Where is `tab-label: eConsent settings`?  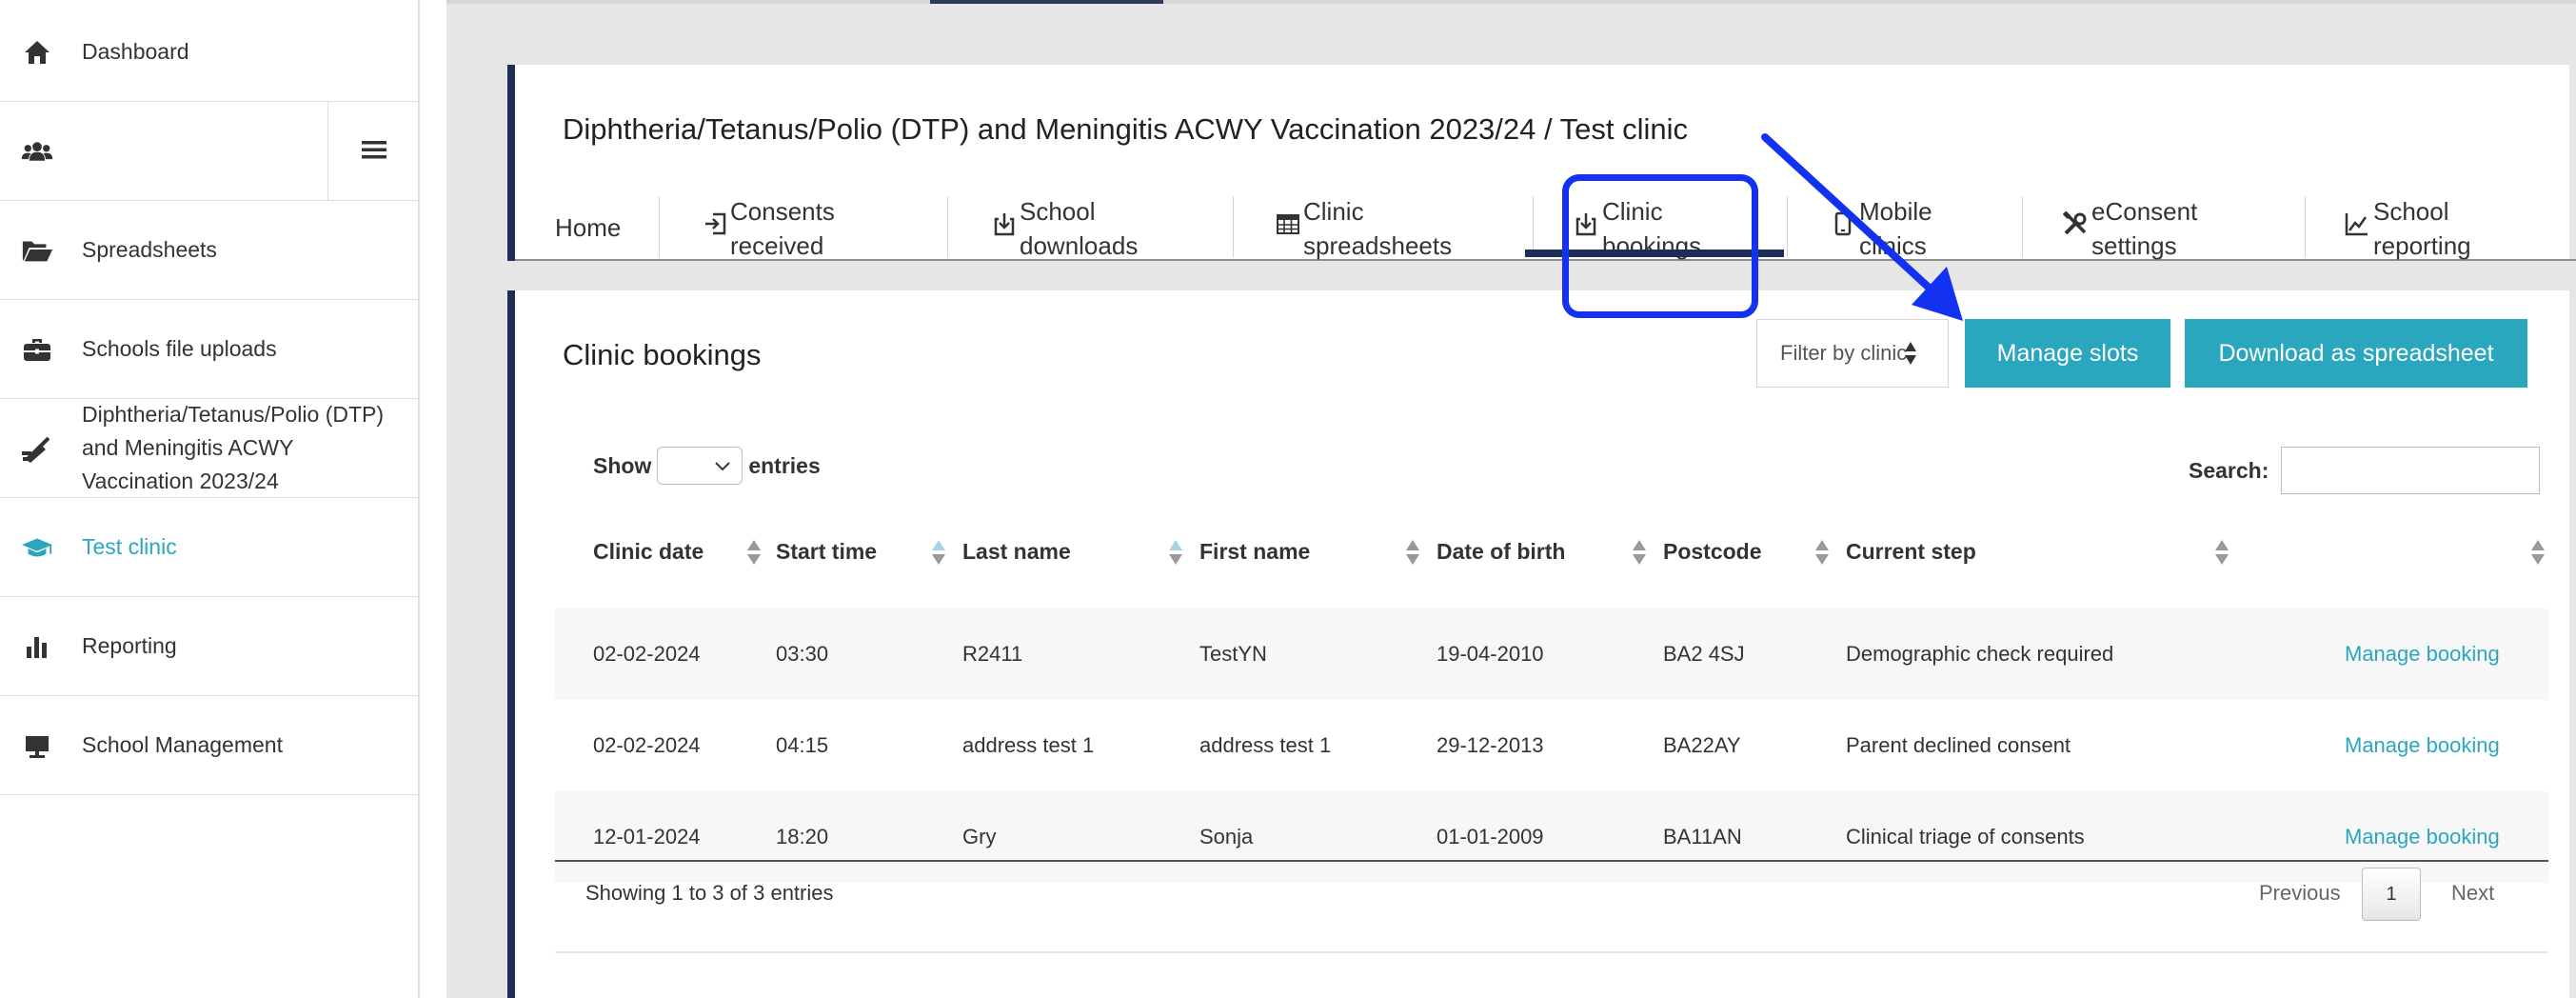 tab-label: eConsent settings is located at coordinates (2144, 228).